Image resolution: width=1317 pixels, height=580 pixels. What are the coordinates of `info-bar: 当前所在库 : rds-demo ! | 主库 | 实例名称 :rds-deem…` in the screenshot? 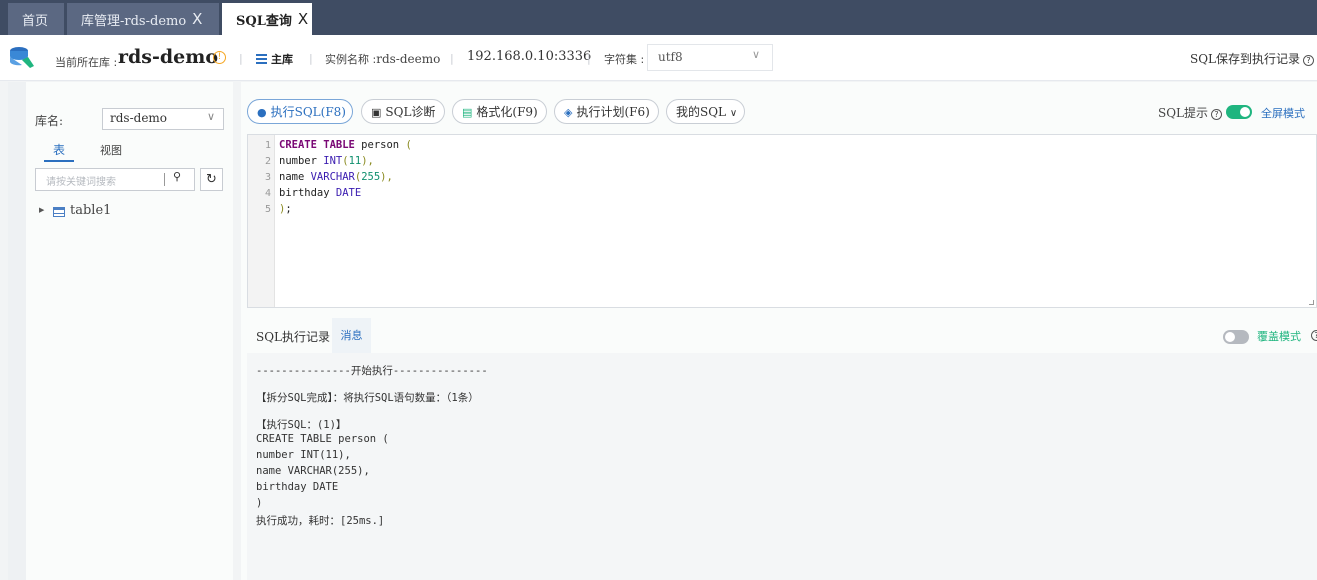 It's located at (658, 58).